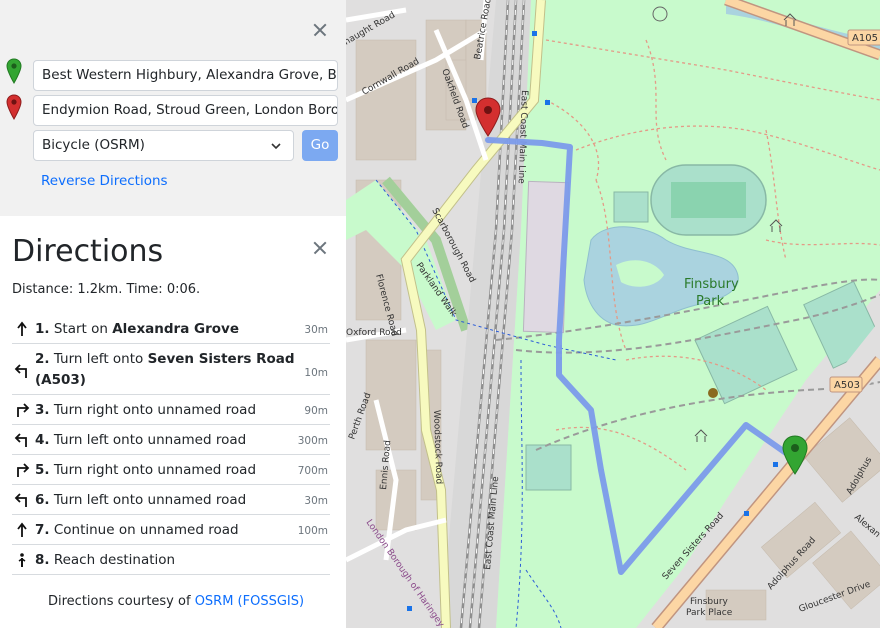 The height and width of the screenshot is (628, 880). Describe the element at coordinates (249, 601) in the screenshot. I see `osrm-link: OSRM (FOSSGIS)` at that location.